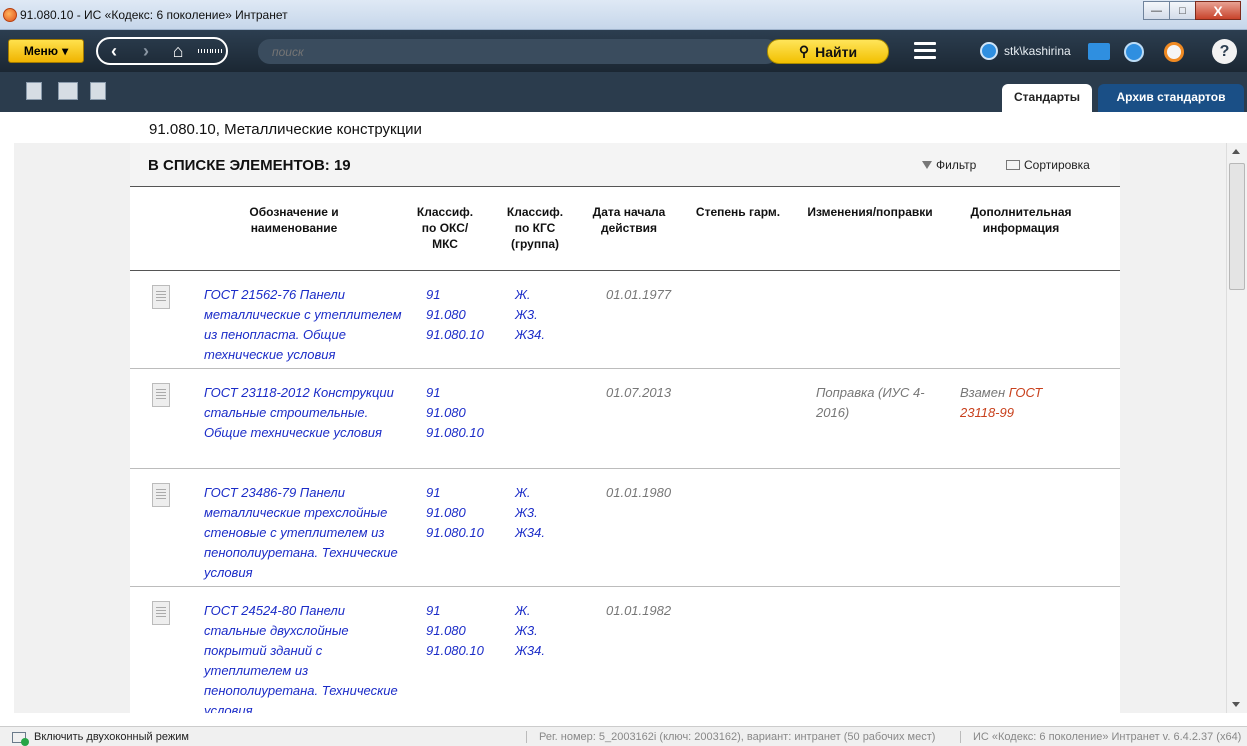 This screenshot has height=746, width=1247. I want to click on element-count: В СПИСКЕ ЭЛЕМЕНТОВ: 19, so click(249, 165).